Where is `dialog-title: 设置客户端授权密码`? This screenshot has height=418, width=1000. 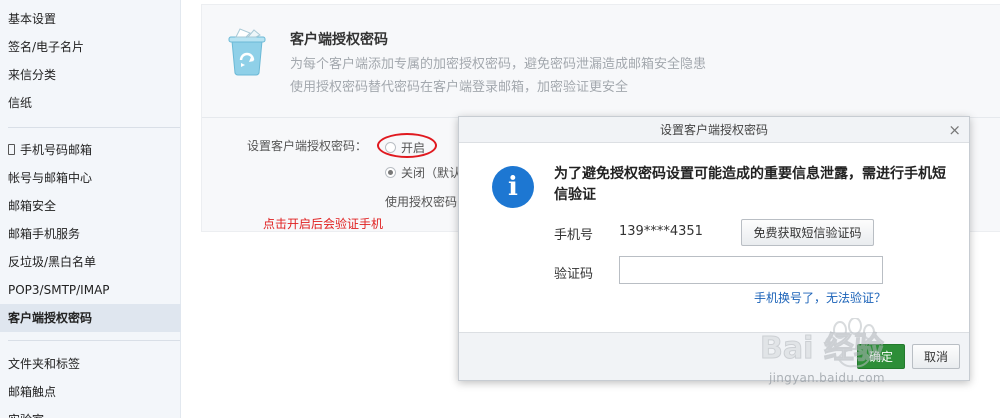 dialog-title: 设置客户端授权密码 is located at coordinates (713, 130).